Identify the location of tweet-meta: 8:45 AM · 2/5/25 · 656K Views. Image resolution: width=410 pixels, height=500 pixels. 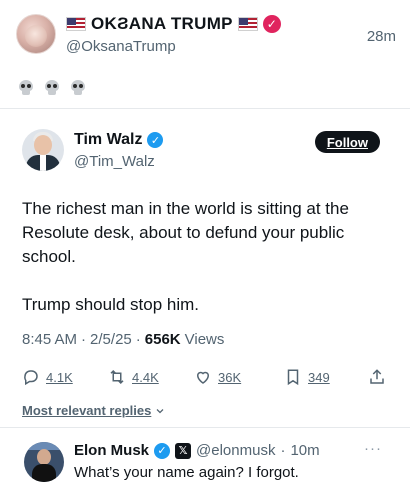
(123, 339).